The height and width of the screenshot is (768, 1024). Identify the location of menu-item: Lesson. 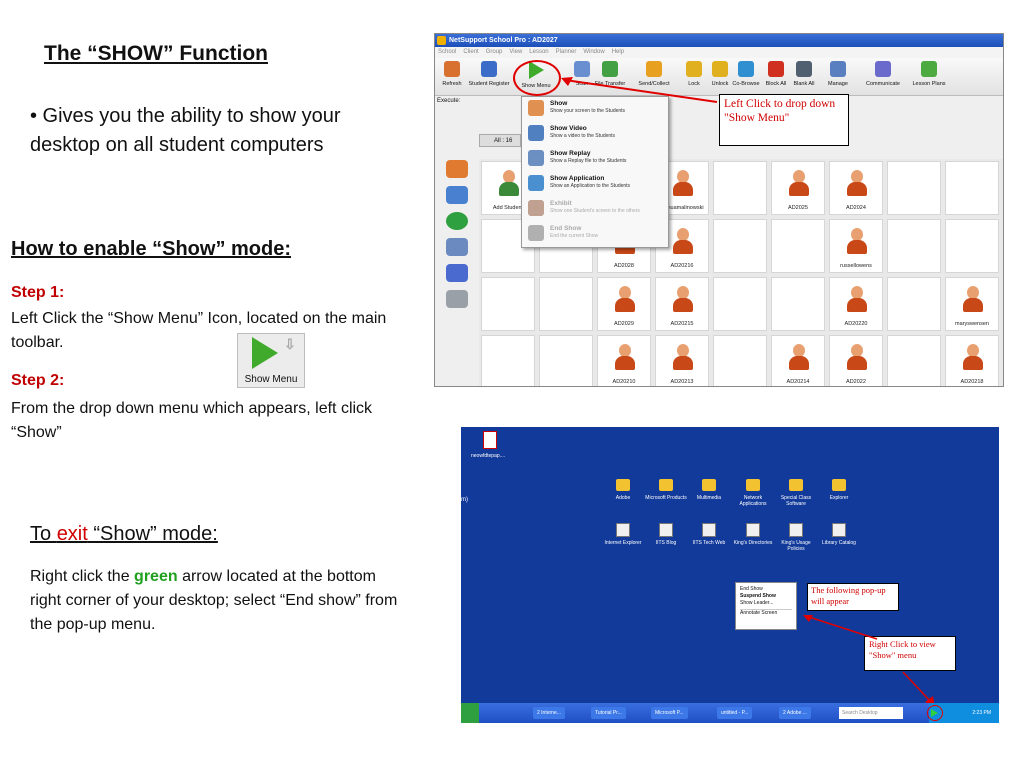
(538, 52).